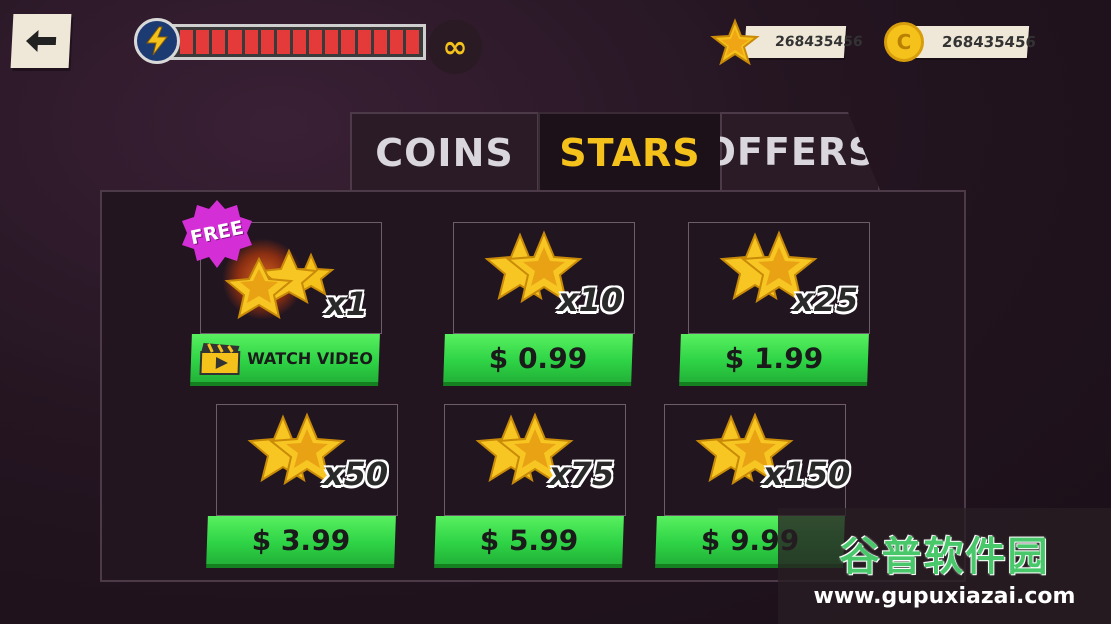 The height and width of the screenshot is (624, 1111). What do you see at coordinates (455, 47) in the screenshot?
I see `infinity-badge: ∞` at bounding box center [455, 47].